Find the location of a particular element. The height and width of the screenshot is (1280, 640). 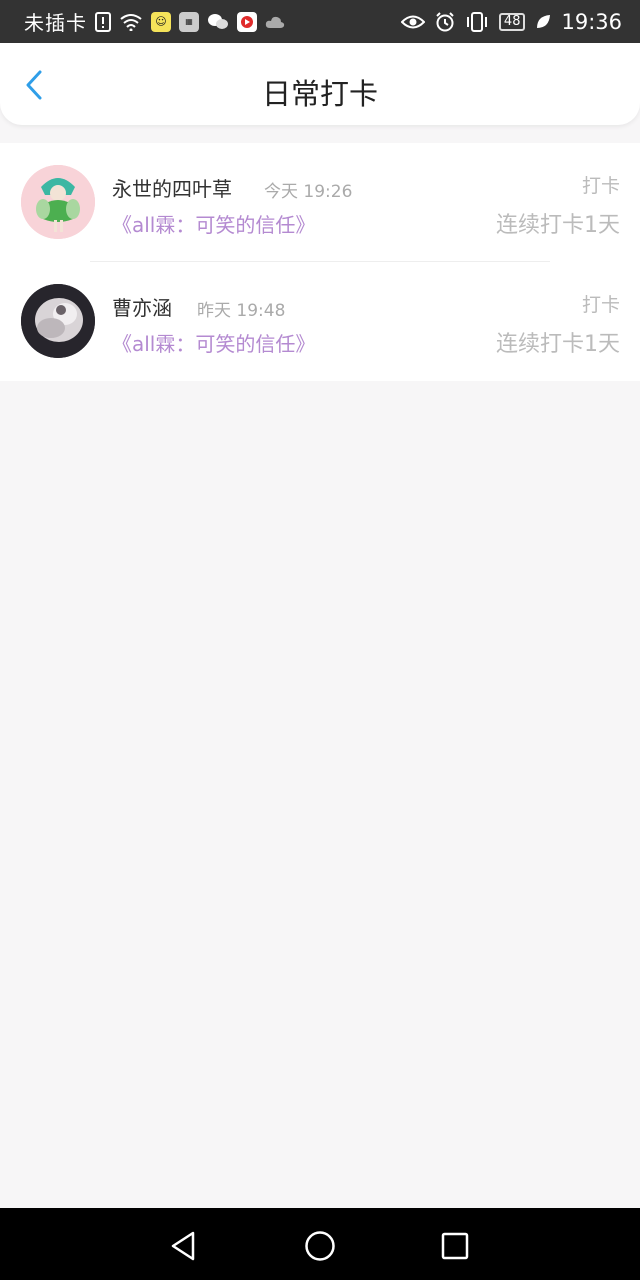

huawei-app-icon: ▦ is located at coordinates (189, 21).